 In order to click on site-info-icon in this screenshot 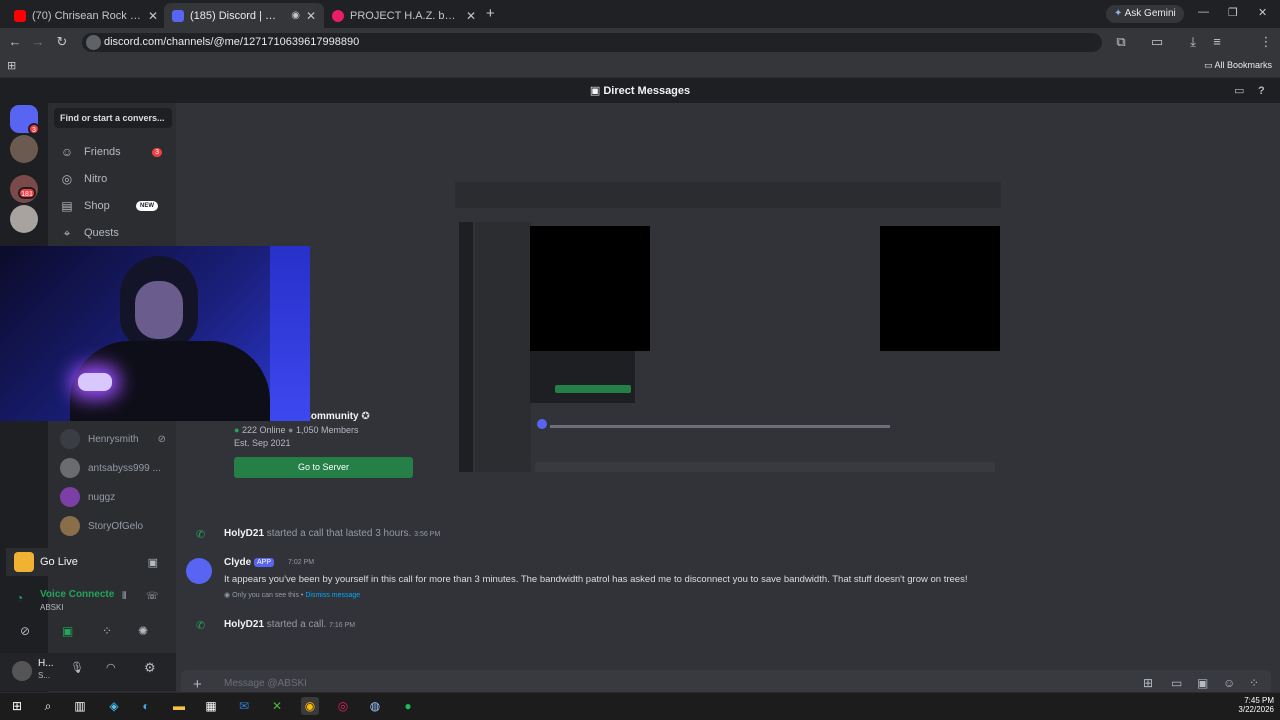, I will do `click(93, 42)`.